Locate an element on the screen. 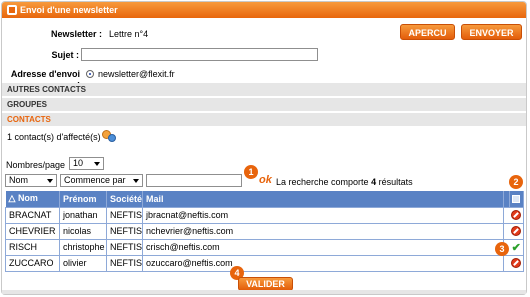  apercu-button: APERCU is located at coordinates (427, 32).